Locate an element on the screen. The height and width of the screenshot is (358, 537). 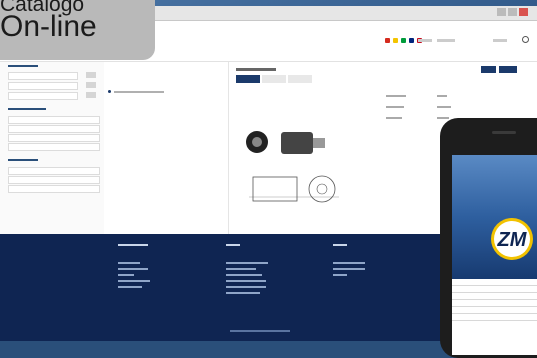
technical-drawing-side is located at coordinates (275, 189).